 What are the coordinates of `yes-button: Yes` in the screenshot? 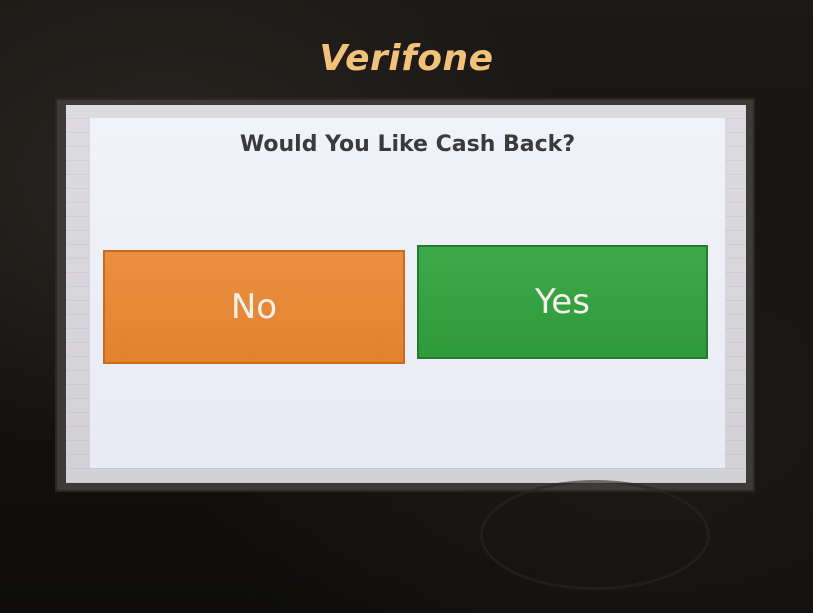 It's located at (562, 302).